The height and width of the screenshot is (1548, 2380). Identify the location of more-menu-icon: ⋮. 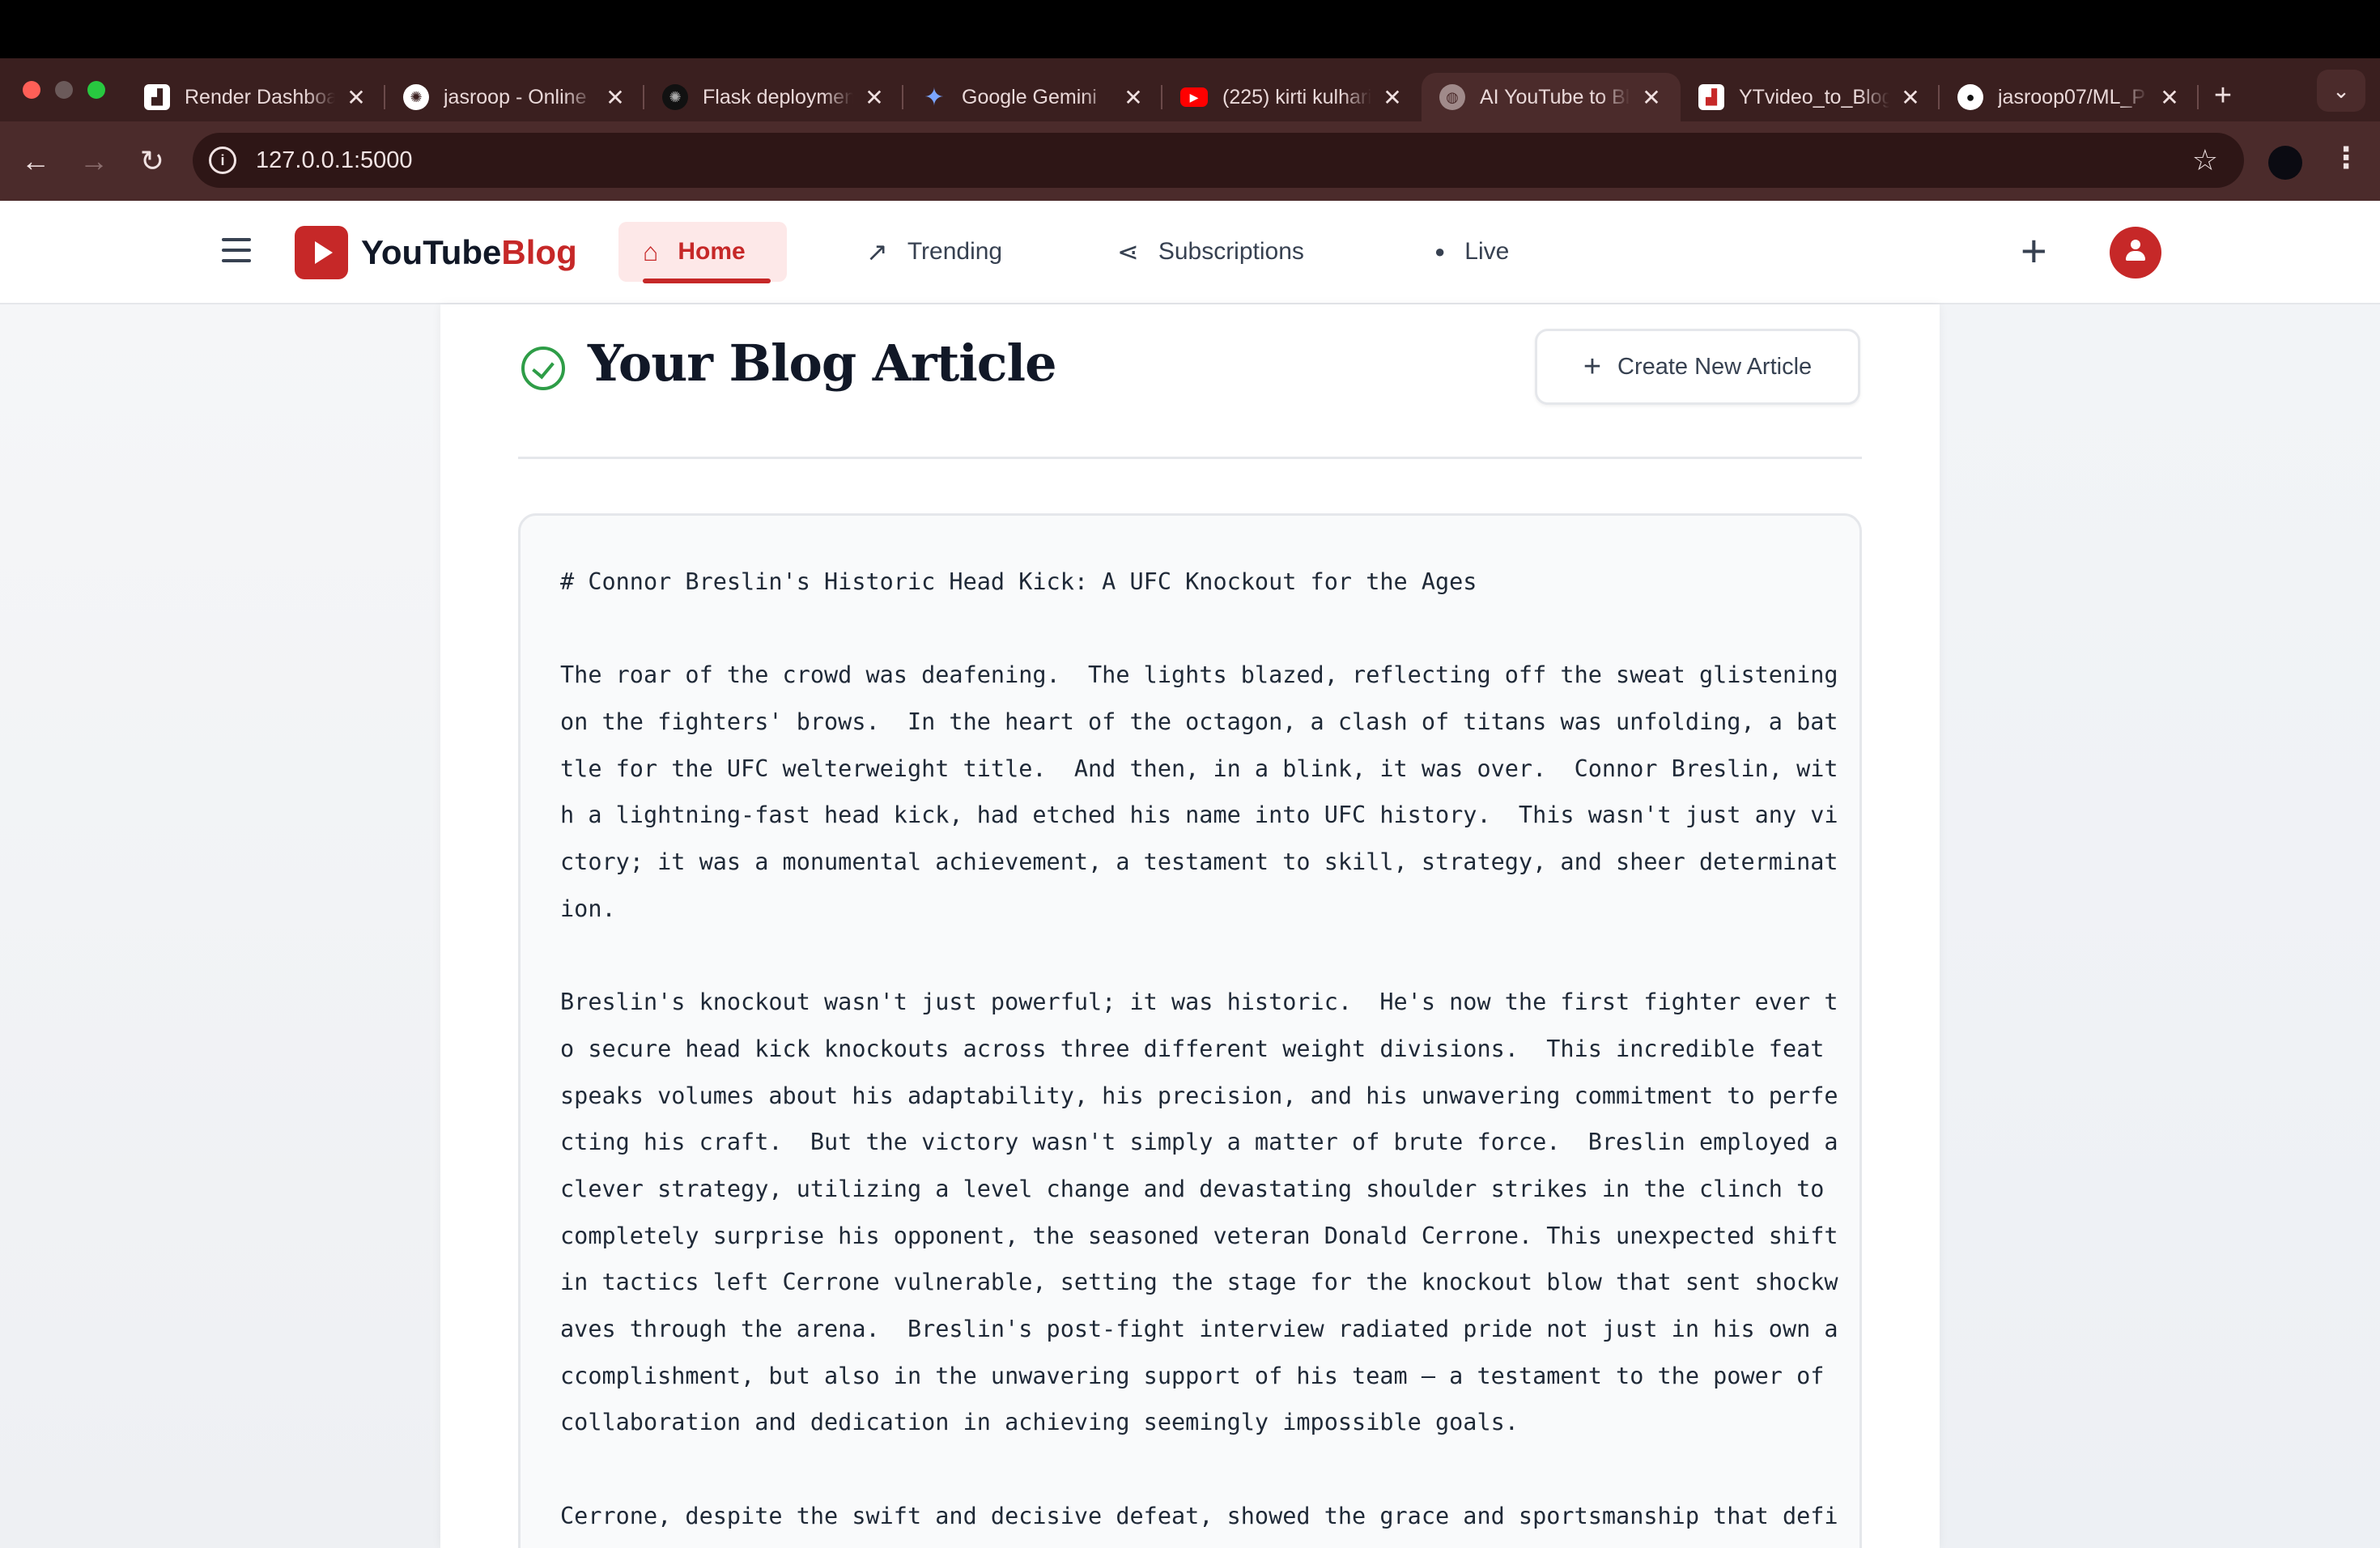
(2346, 158).